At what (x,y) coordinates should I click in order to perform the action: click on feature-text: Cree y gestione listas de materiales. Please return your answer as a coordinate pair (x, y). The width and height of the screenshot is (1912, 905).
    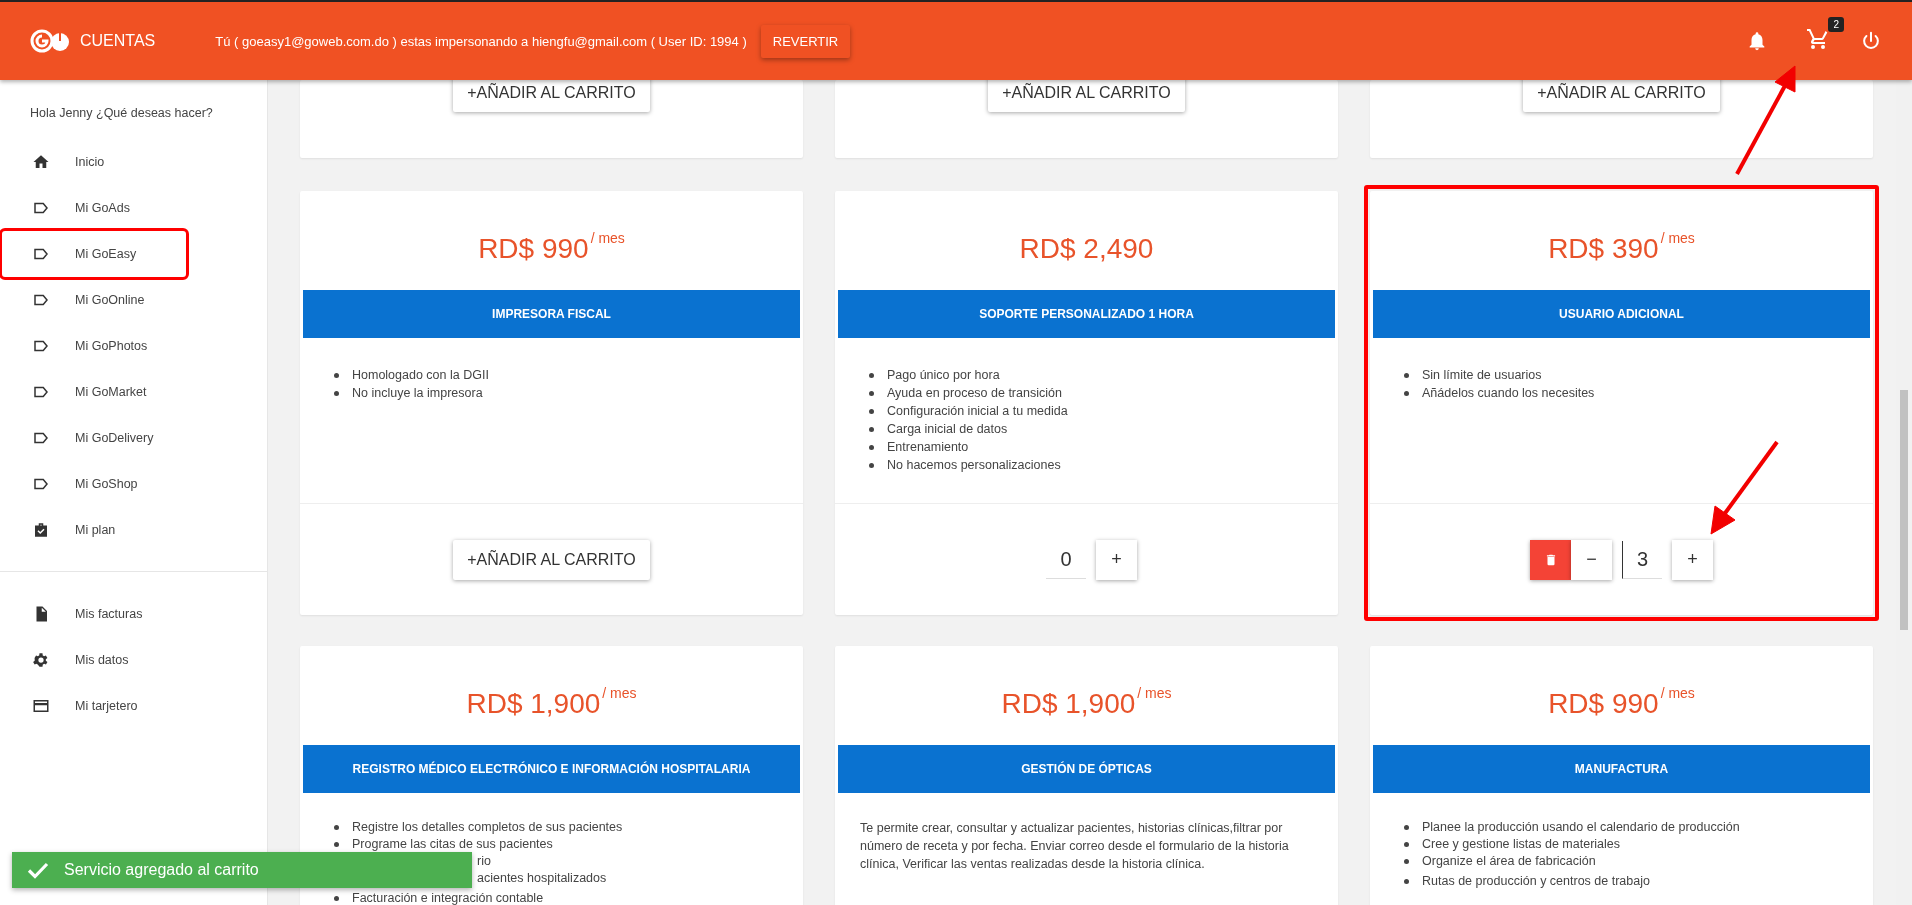
    Looking at the image, I should click on (1521, 844).